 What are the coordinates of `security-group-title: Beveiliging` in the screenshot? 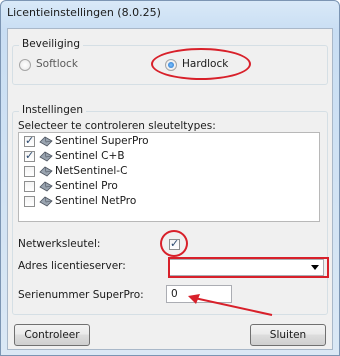 It's located at (51, 44).